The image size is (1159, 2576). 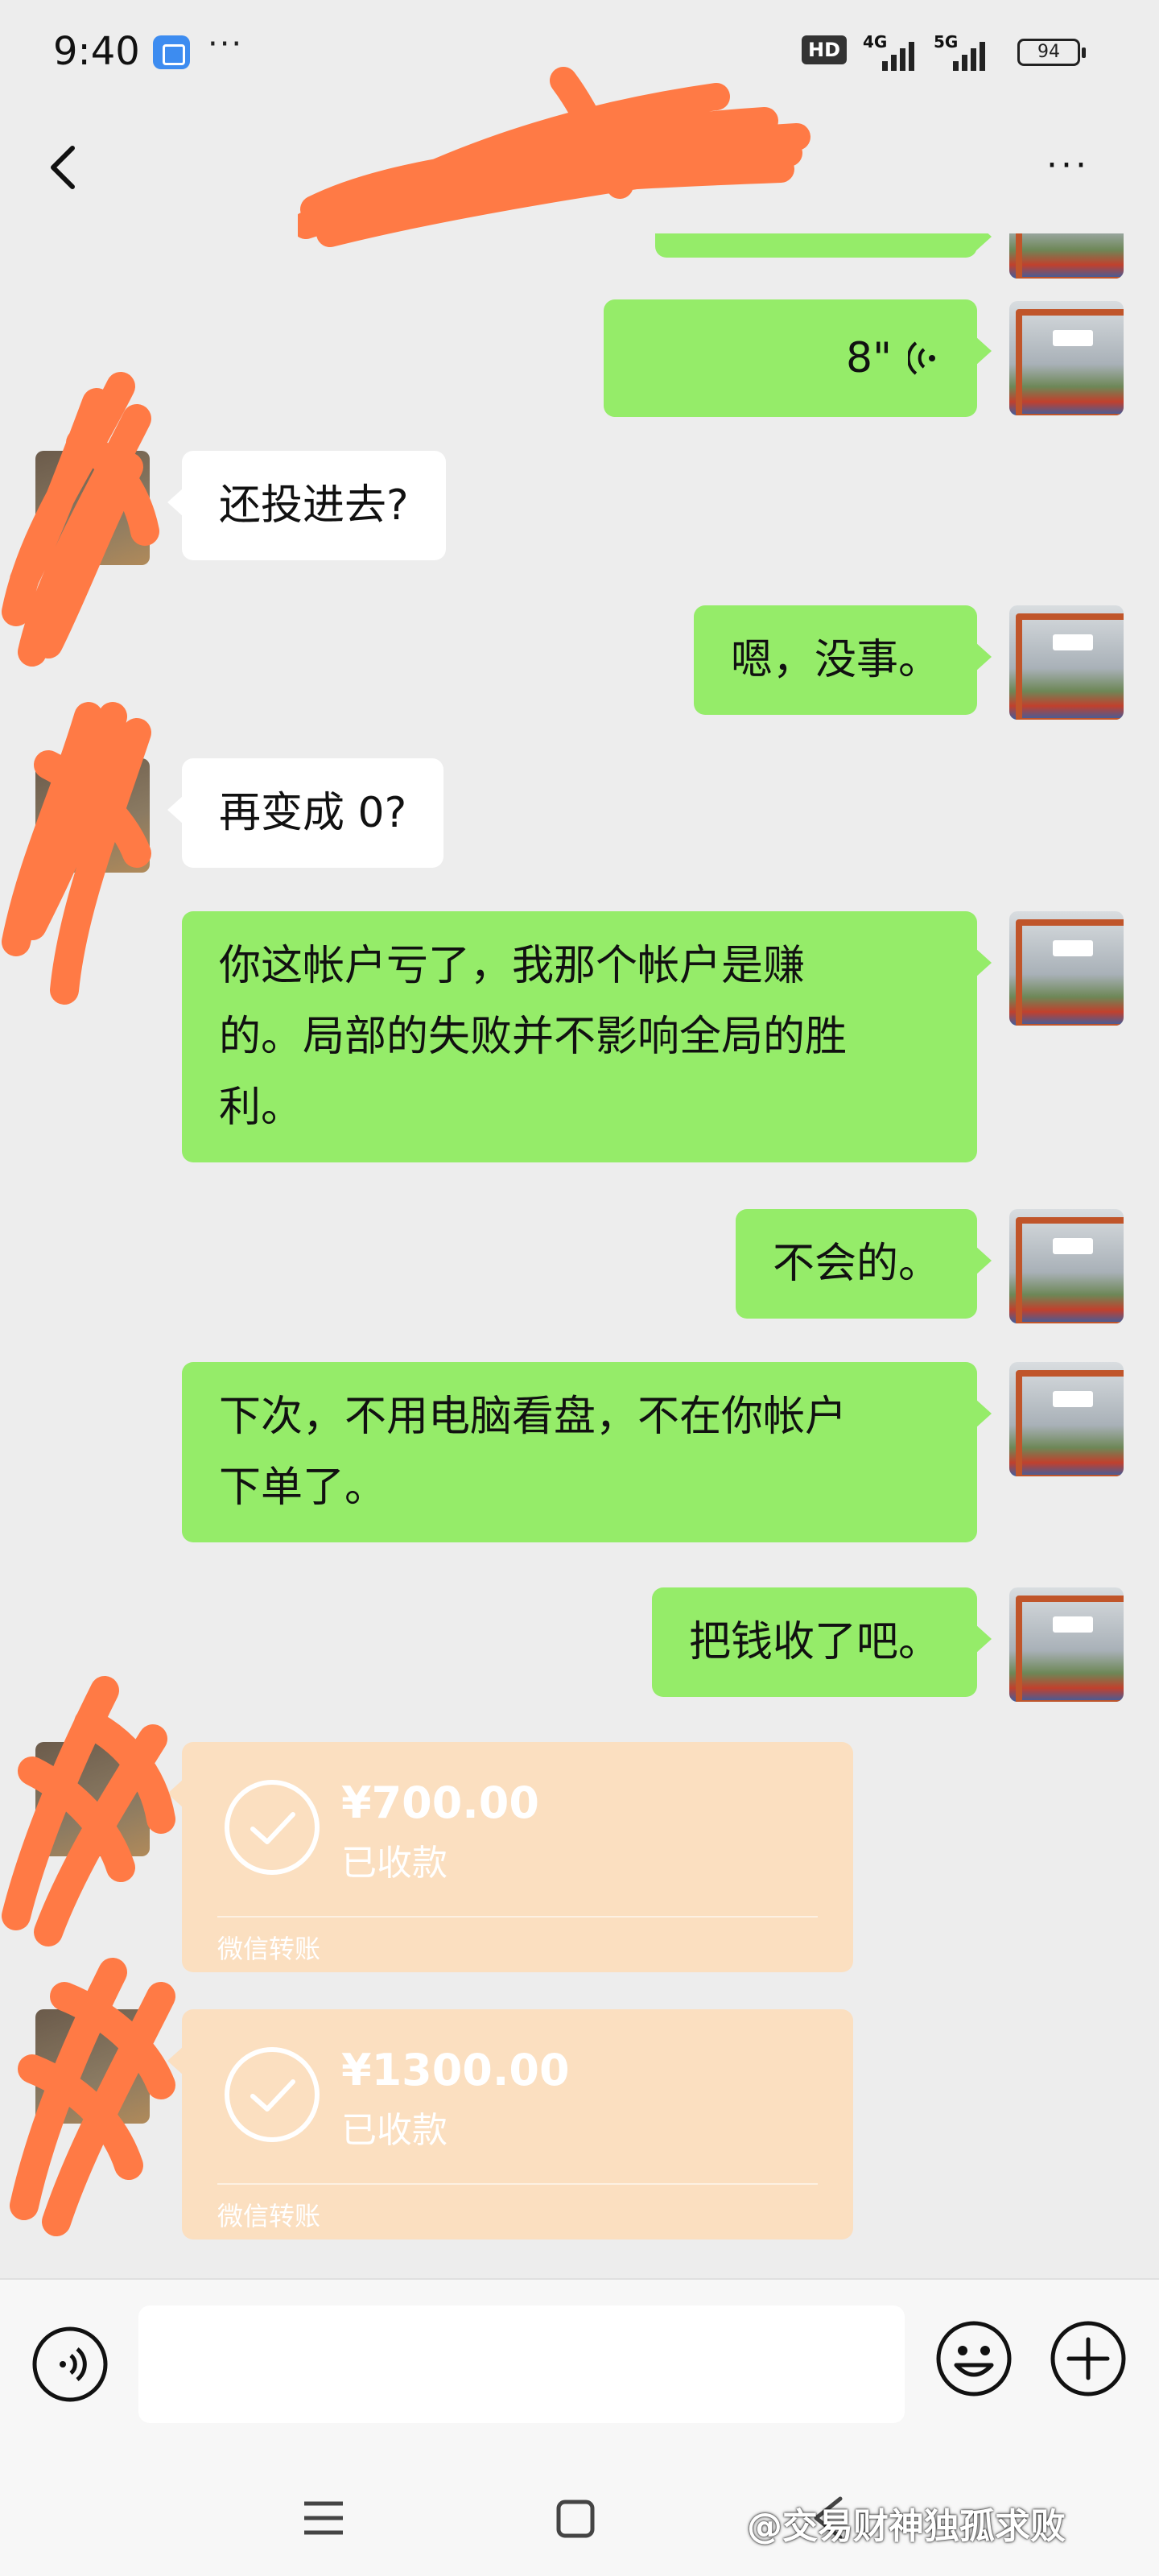 What do you see at coordinates (455, 2070) in the screenshot?
I see `transfer-amount: ¥1300.00` at bounding box center [455, 2070].